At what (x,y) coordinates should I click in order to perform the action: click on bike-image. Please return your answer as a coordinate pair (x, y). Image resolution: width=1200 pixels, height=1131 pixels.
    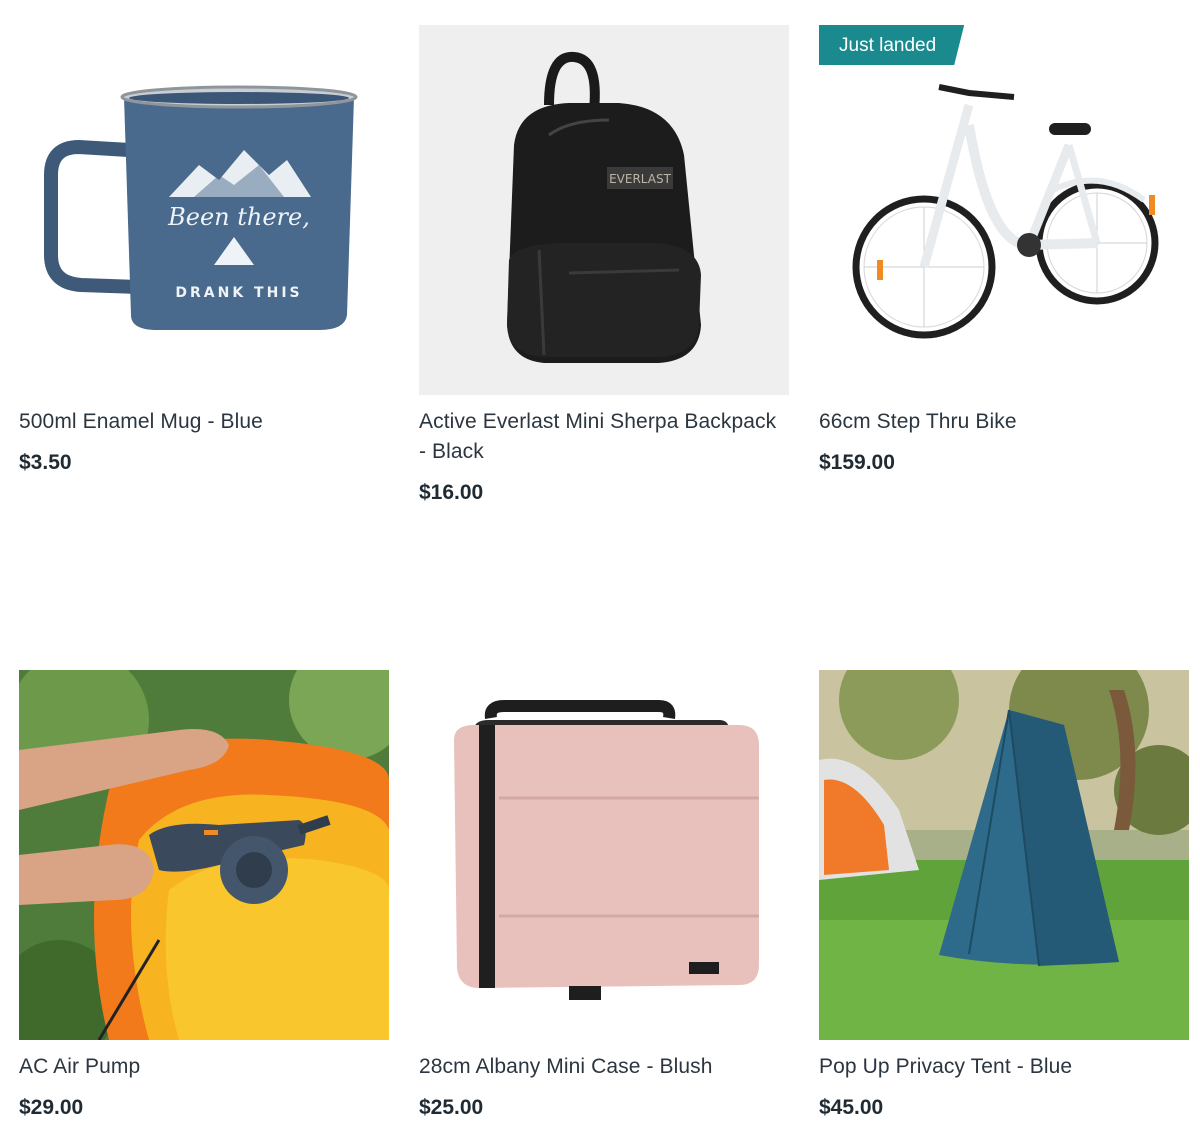
    Looking at the image, I should click on (1004, 210).